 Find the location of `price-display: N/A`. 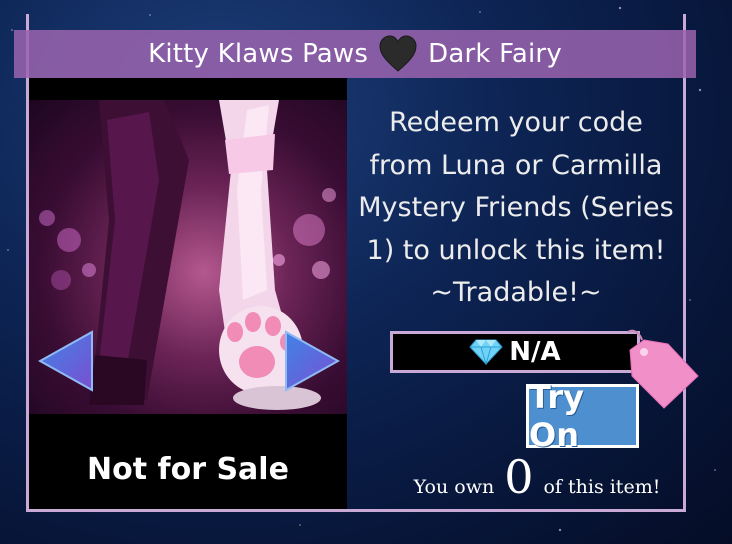

price-display: N/A is located at coordinates (515, 352).